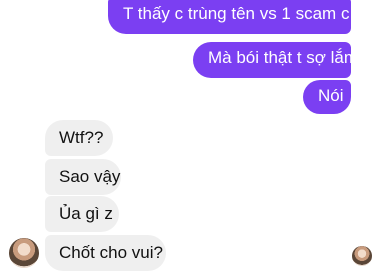 The height and width of the screenshot is (271, 374). What do you see at coordinates (327, 97) in the screenshot?
I see `outgoing-message: Nói` at bounding box center [327, 97].